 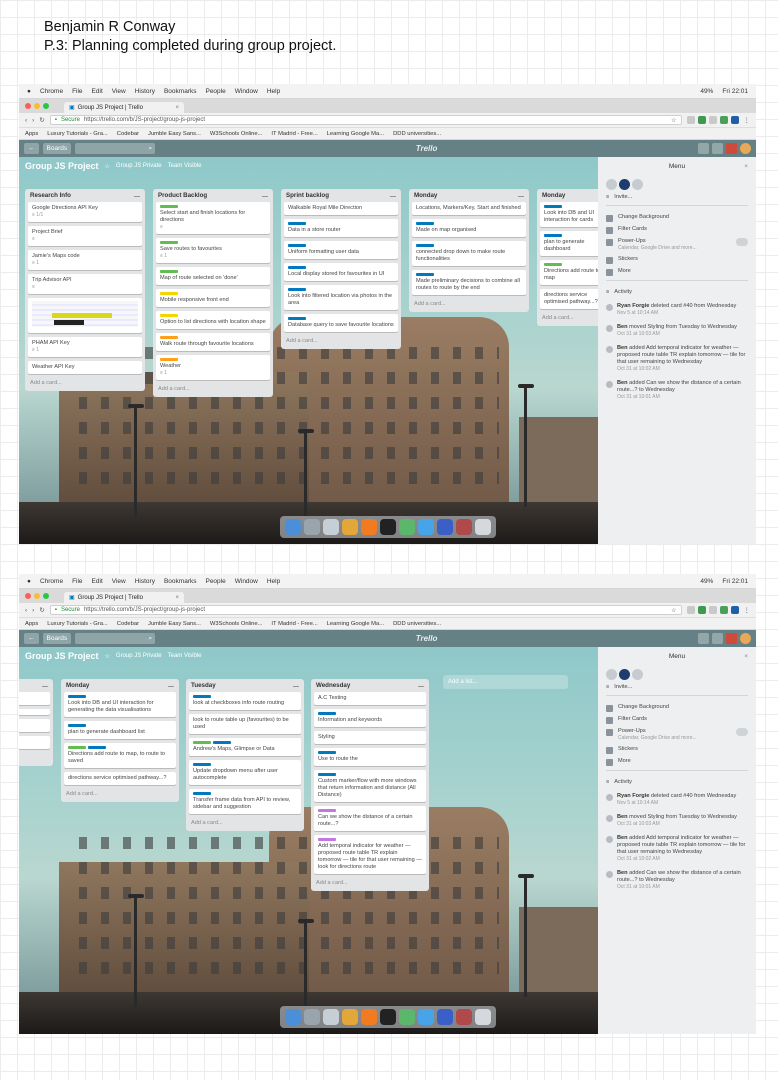 What do you see at coordinates (119, 581) in the screenshot?
I see `menubar-item: View` at bounding box center [119, 581].